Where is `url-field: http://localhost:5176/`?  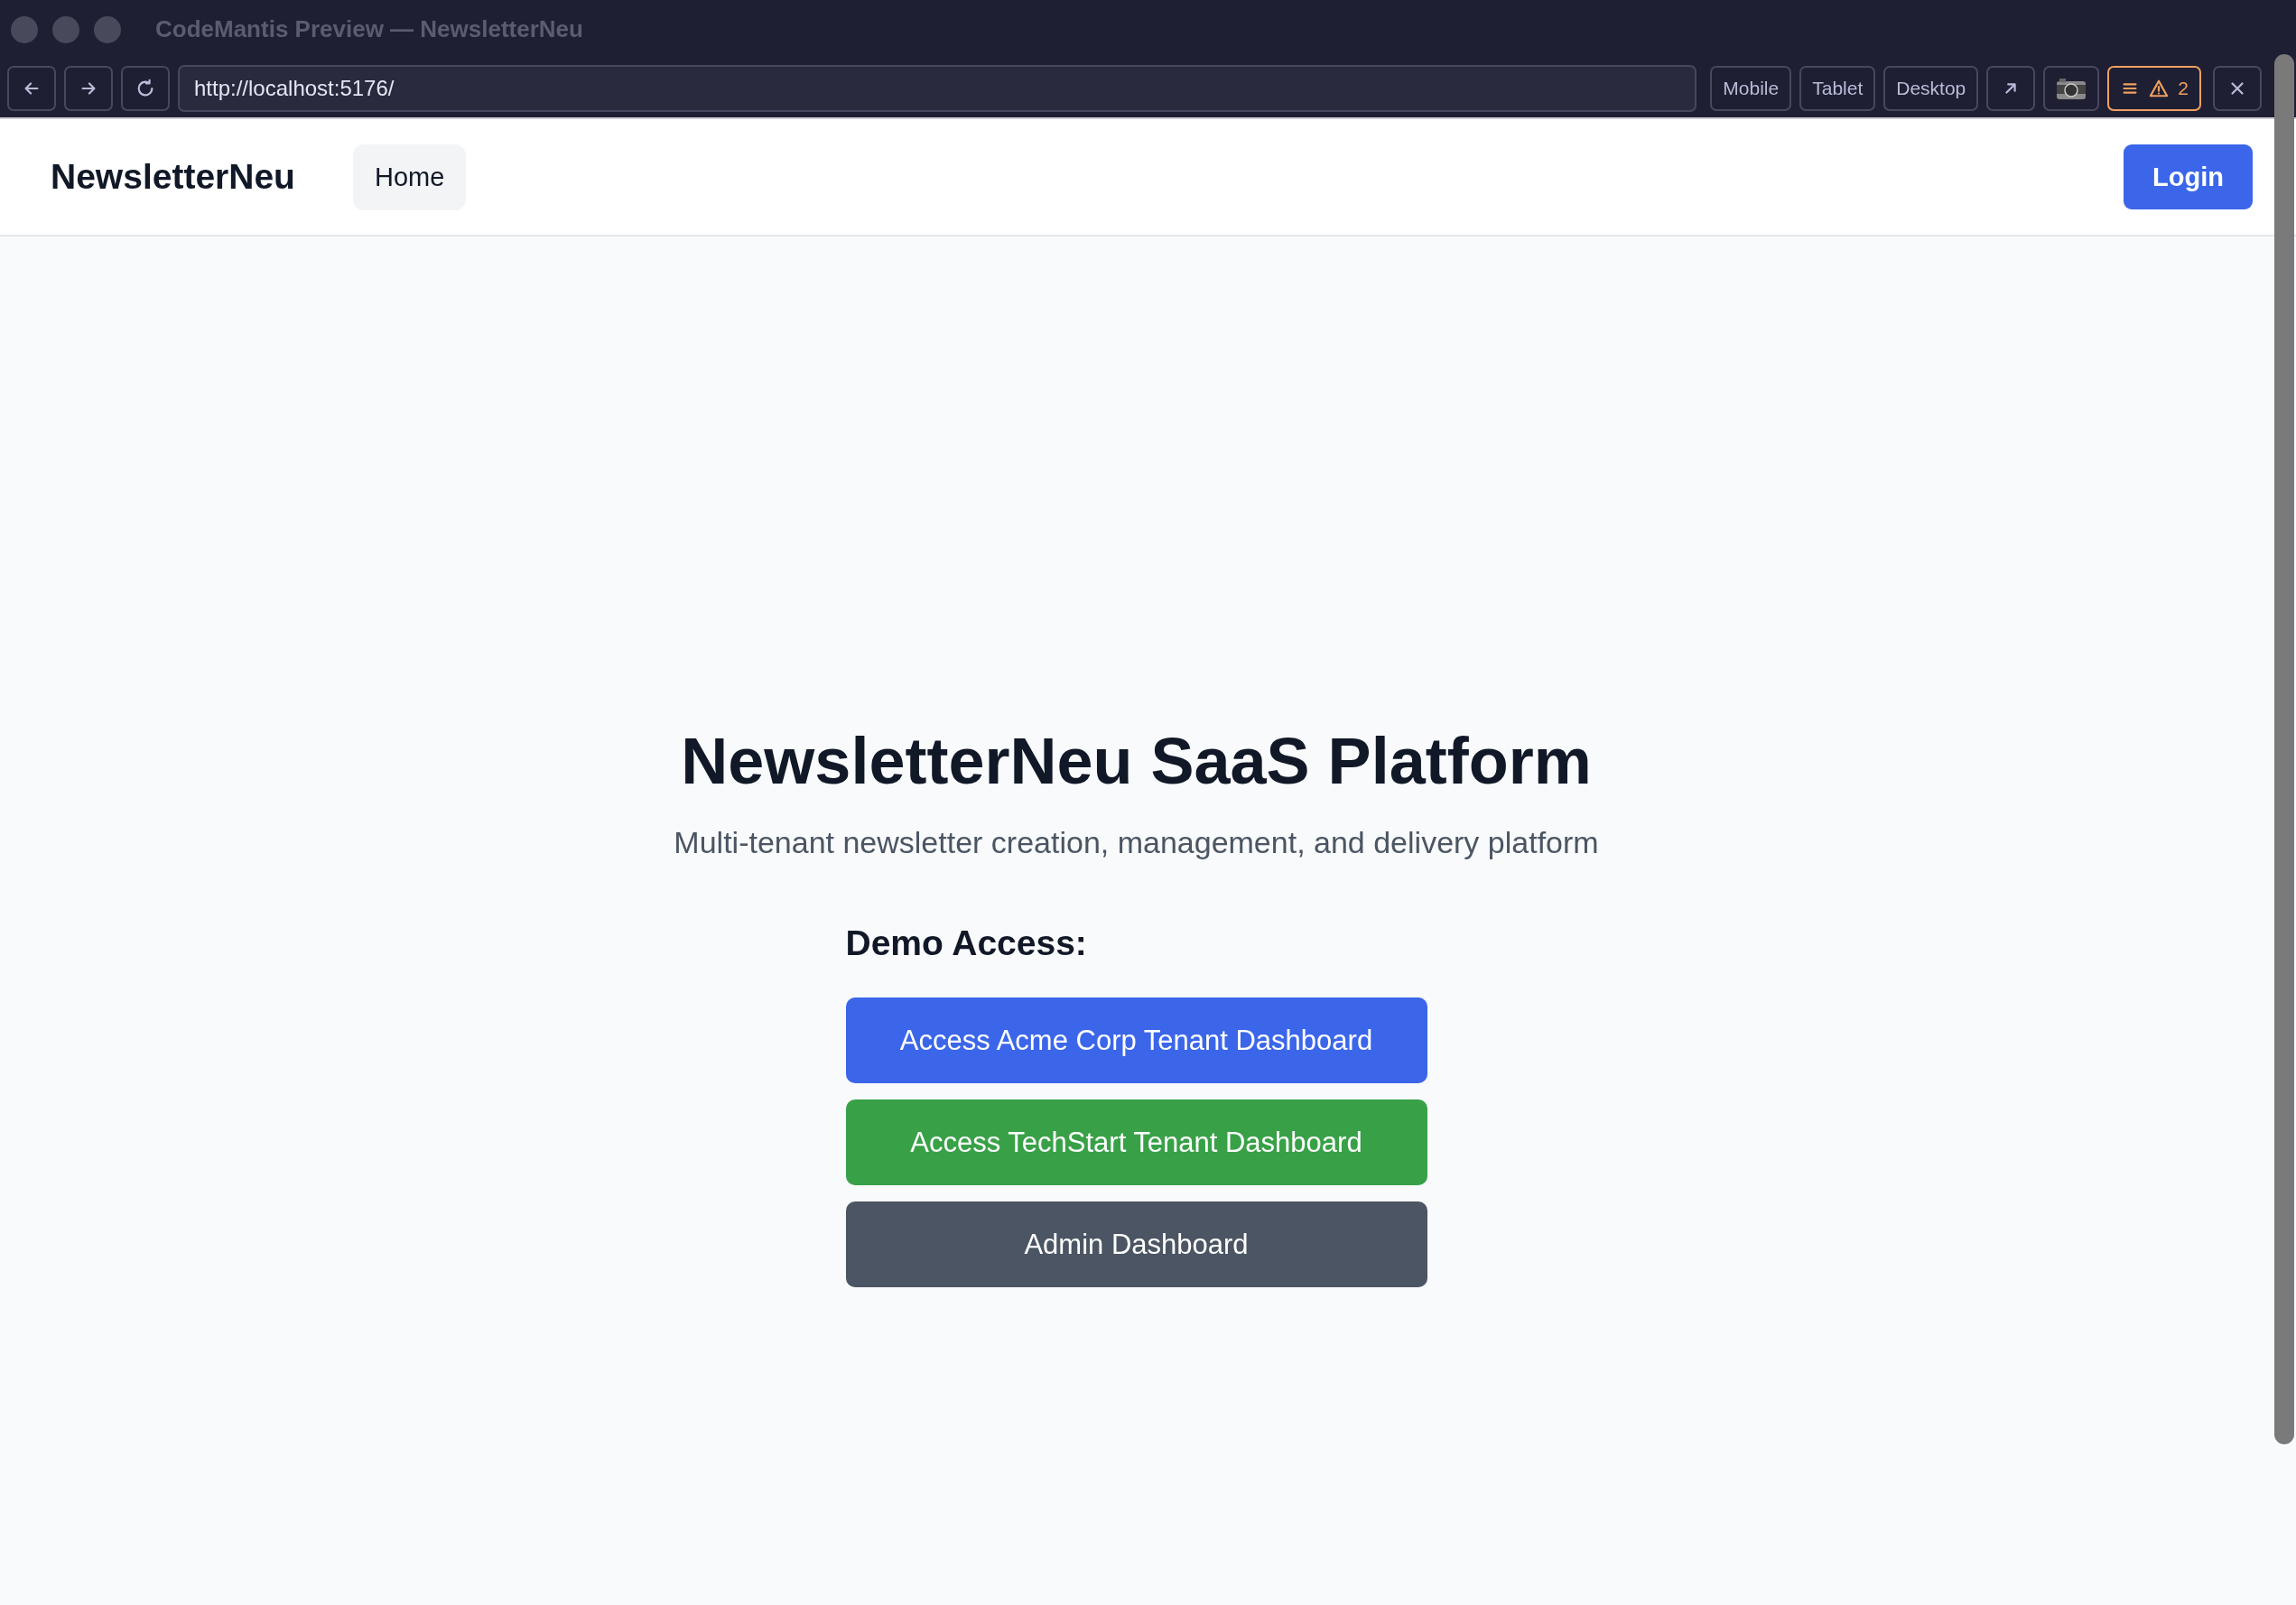
url-field: http://localhost:5176/ is located at coordinates (937, 88).